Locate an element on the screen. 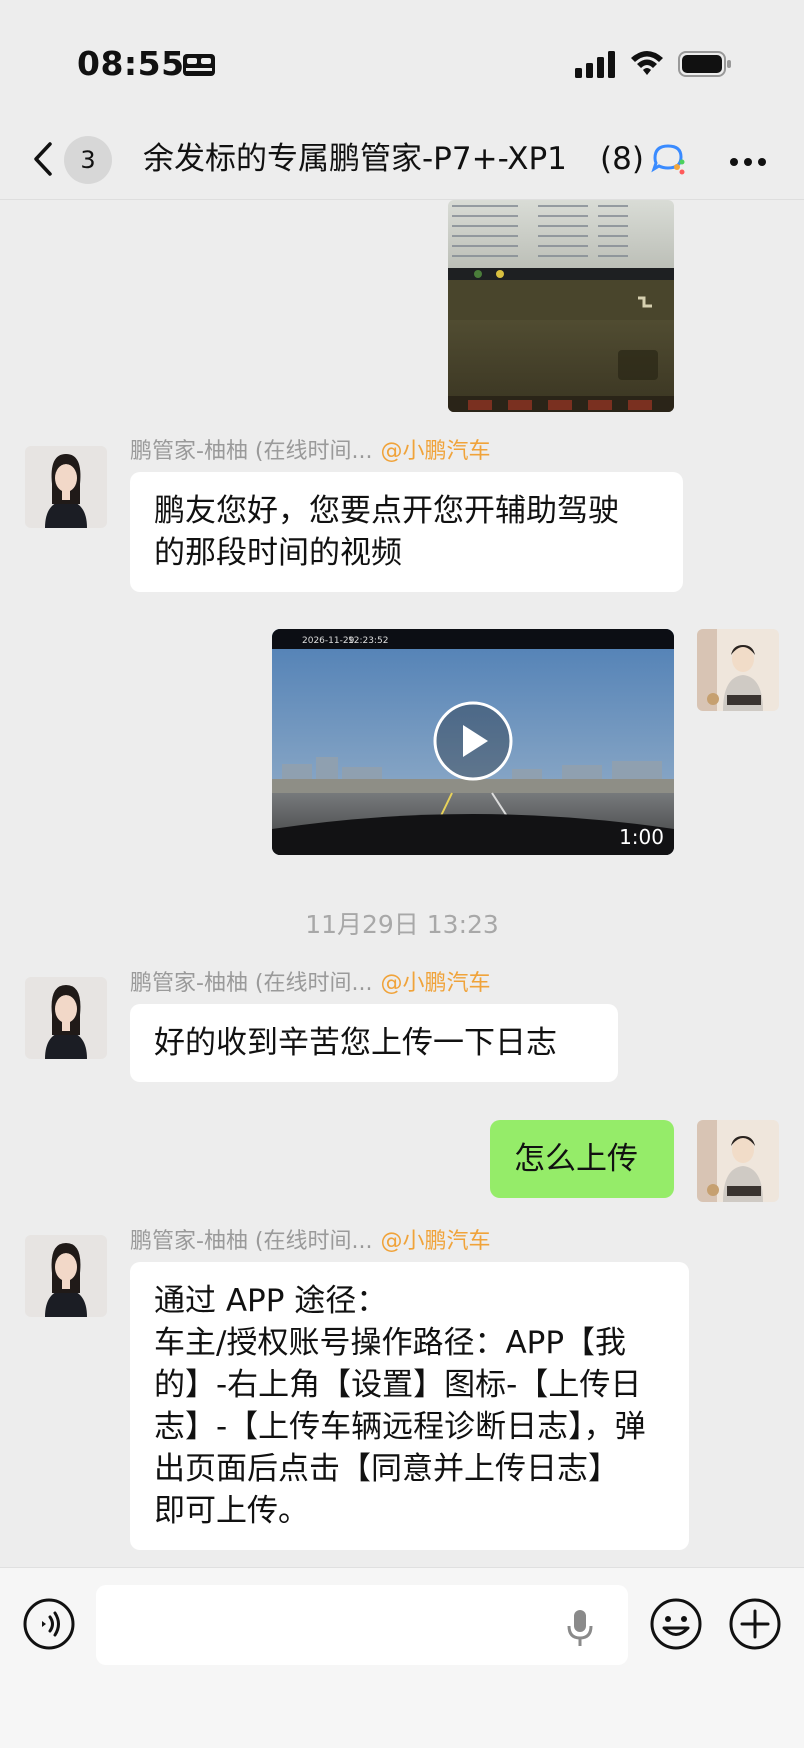 Image resolution: width=804 pixels, height=1748 pixels. message-text-line: 怎么上传 is located at coordinates (576, 1159).